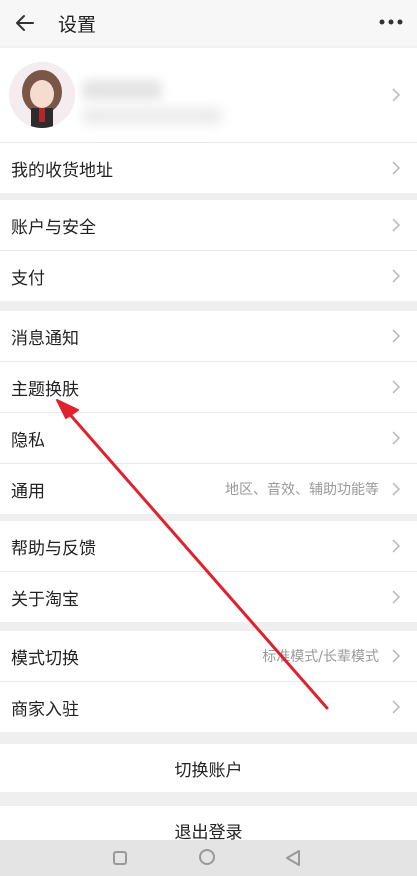 The height and width of the screenshot is (876, 417). What do you see at coordinates (28, 491) in the screenshot?
I see `row-label: 通用` at bounding box center [28, 491].